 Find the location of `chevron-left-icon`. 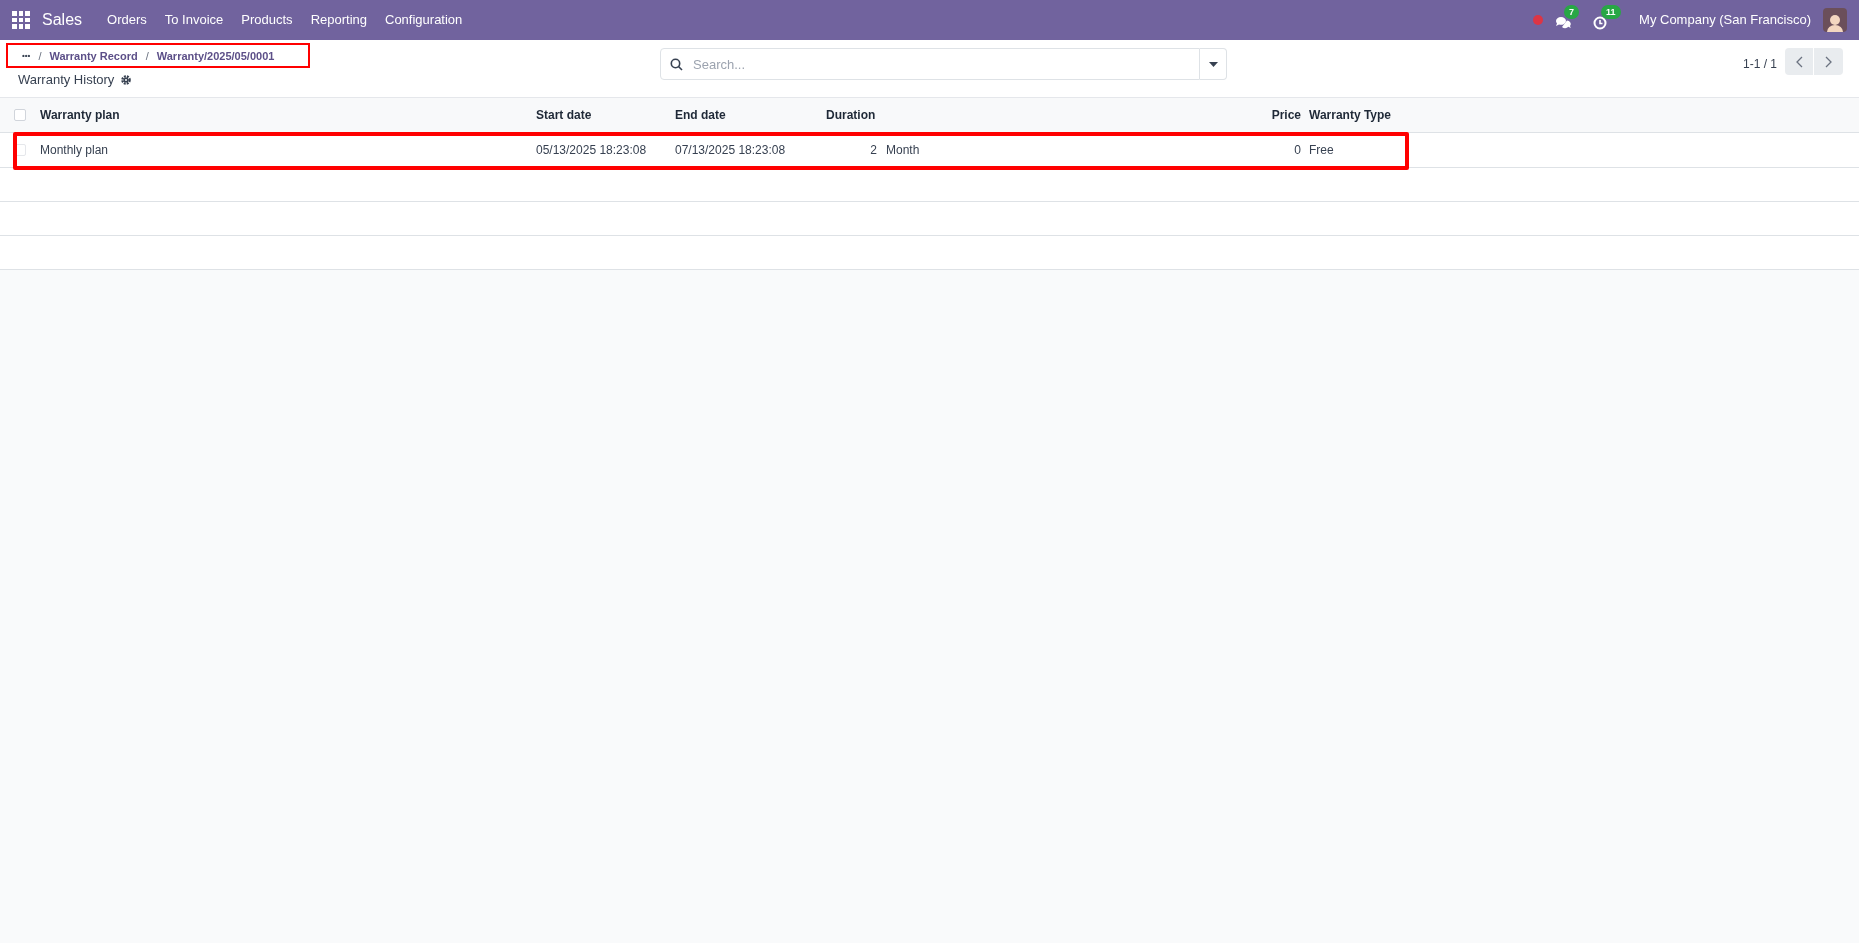

chevron-left-icon is located at coordinates (1799, 61).